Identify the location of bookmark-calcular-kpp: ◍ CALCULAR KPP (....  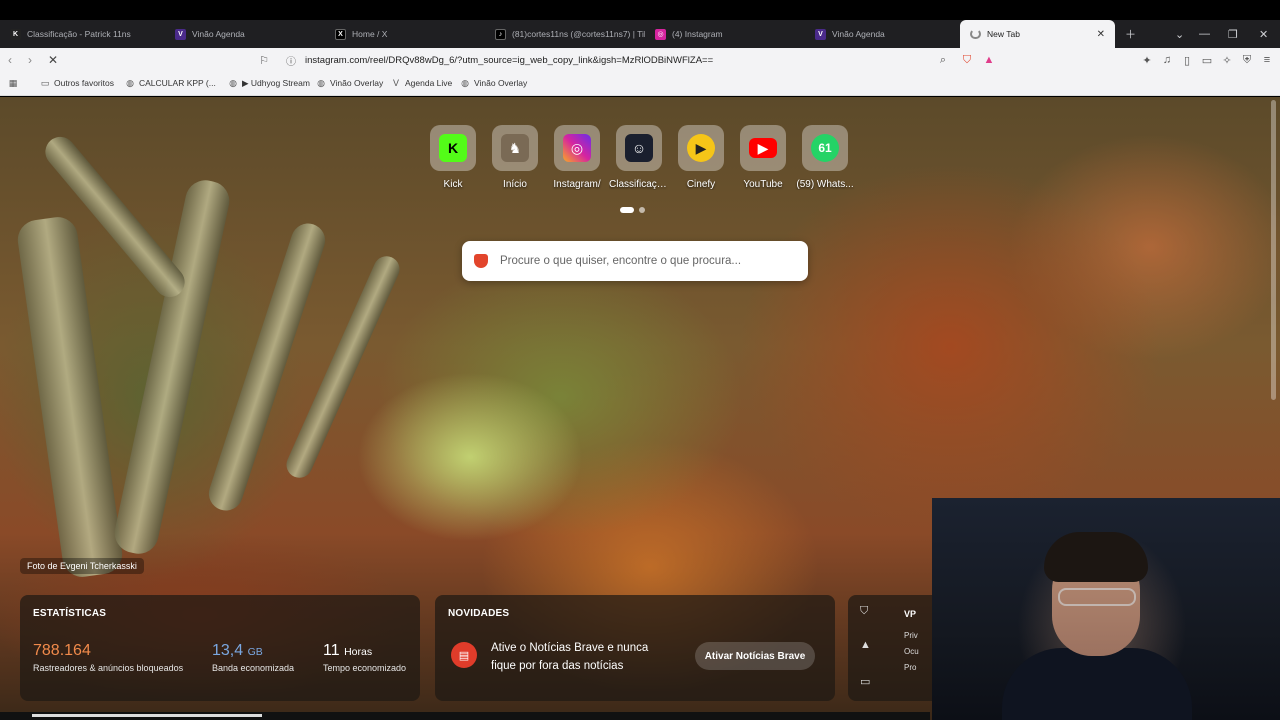
(170, 83).